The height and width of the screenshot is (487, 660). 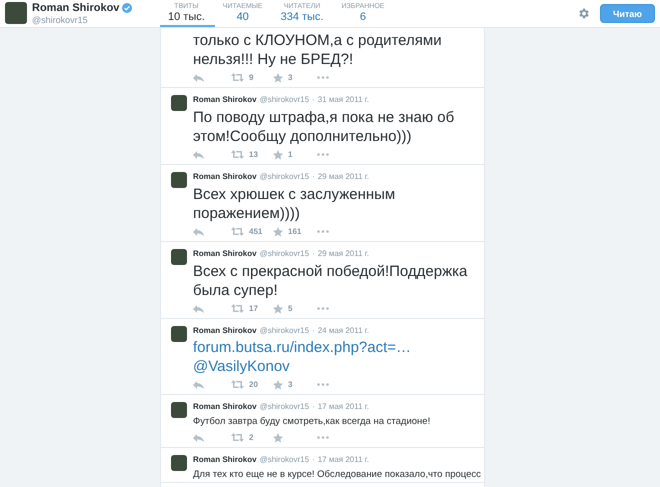 I want to click on retweet-count: 2, so click(x=251, y=437).